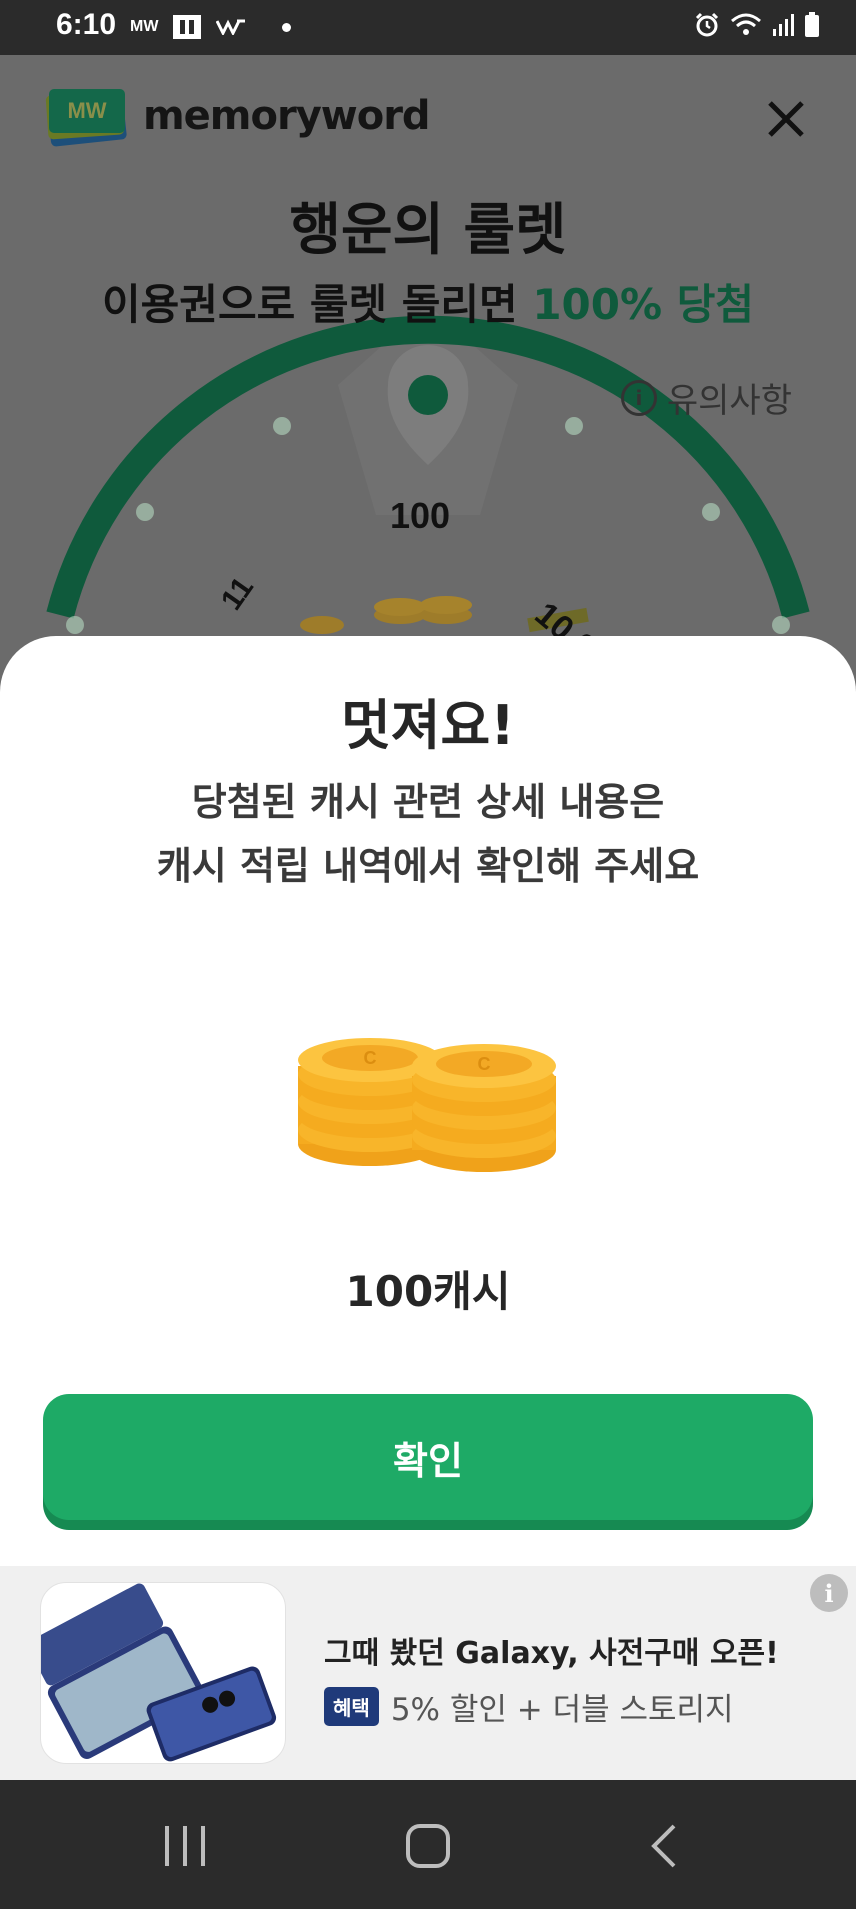 The width and height of the screenshot is (856, 1909). Describe the element at coordinates (287, 116) in the screenshot. I see `logo-text: memoryword` at that location.